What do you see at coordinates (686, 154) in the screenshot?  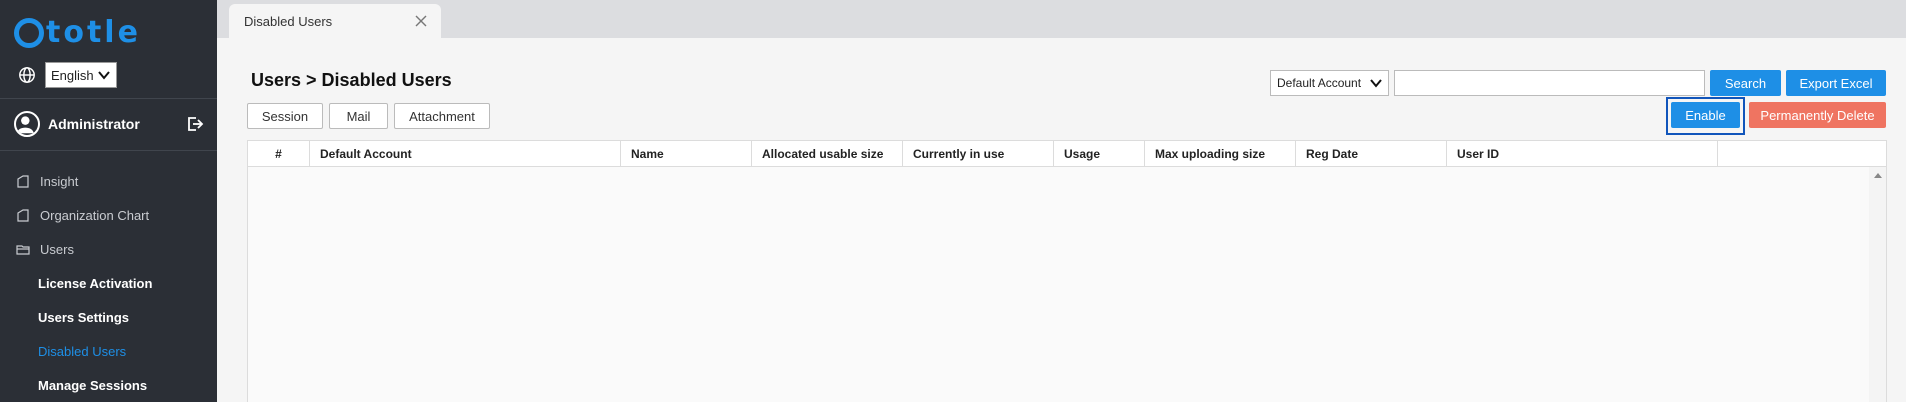 I see `column-header-name: Name` at bounding box center [686, 154].